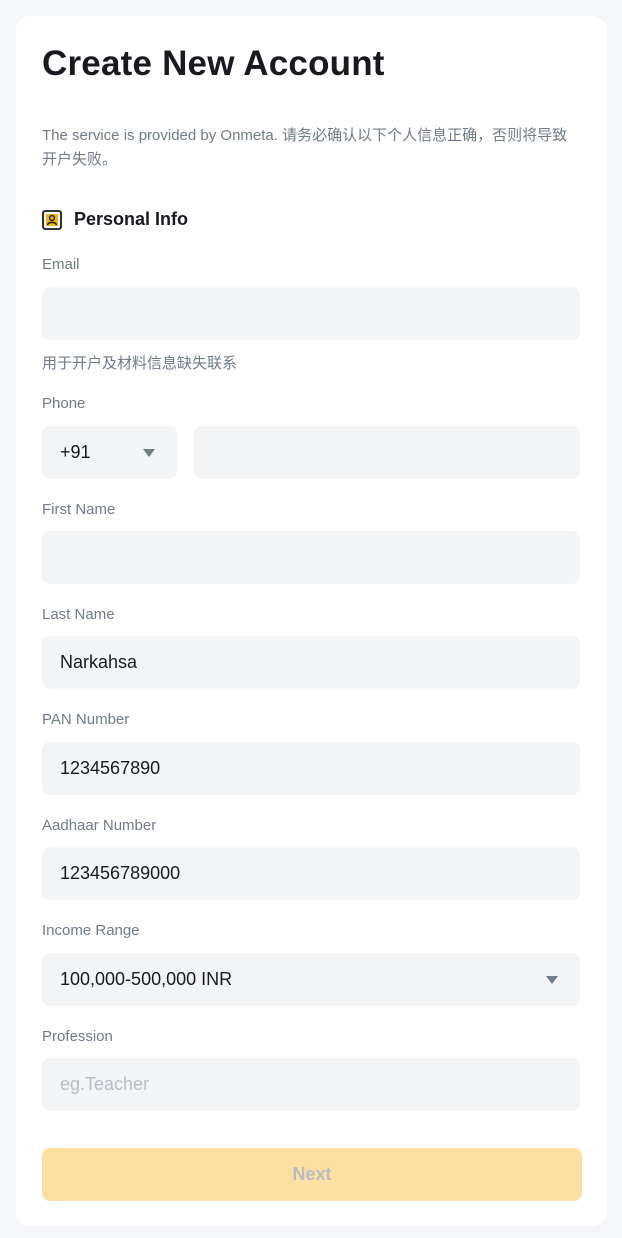 This screenshot has height=1238, width=622. I want to click on last-name-field: Narkahsa, so click(311, 662).